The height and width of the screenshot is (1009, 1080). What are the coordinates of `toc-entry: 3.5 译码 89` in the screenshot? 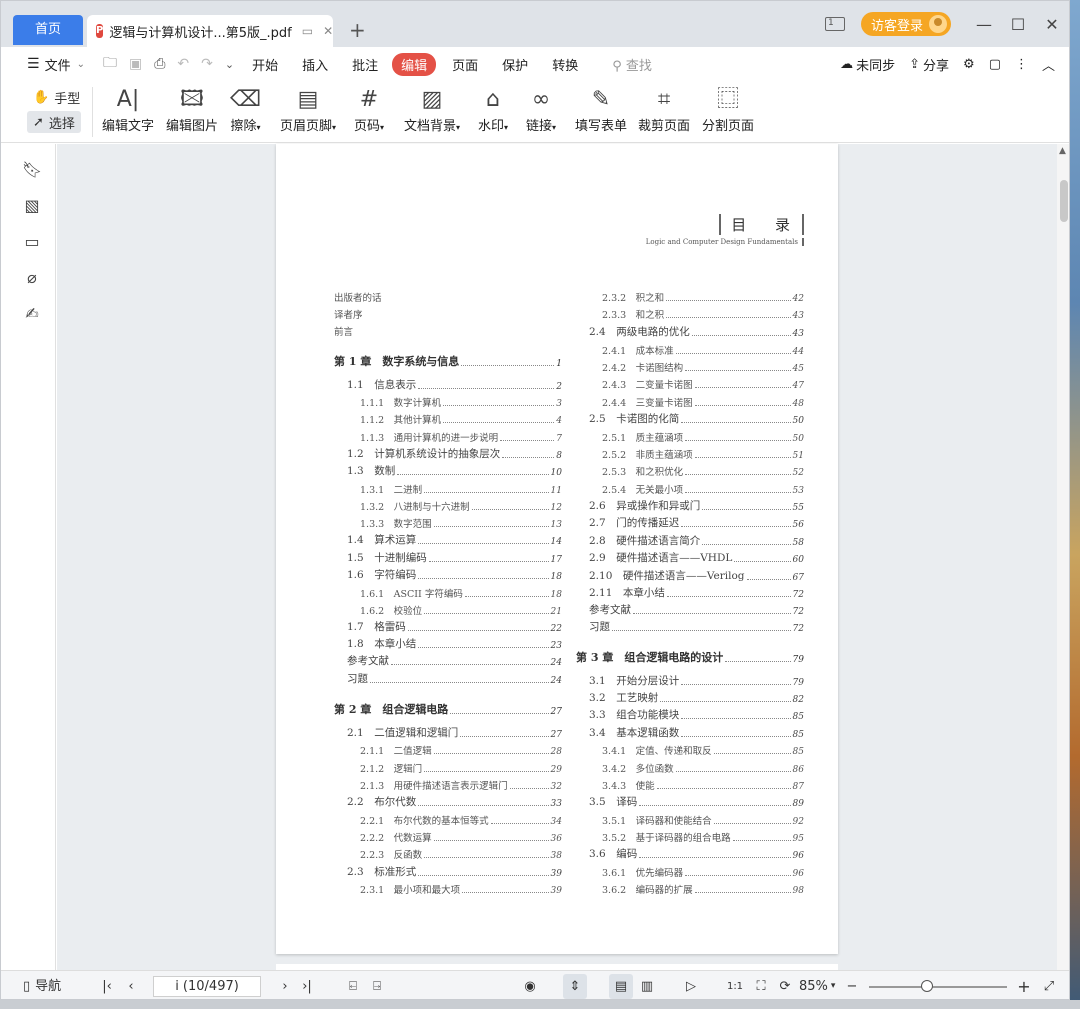 It's located at (696, 802).